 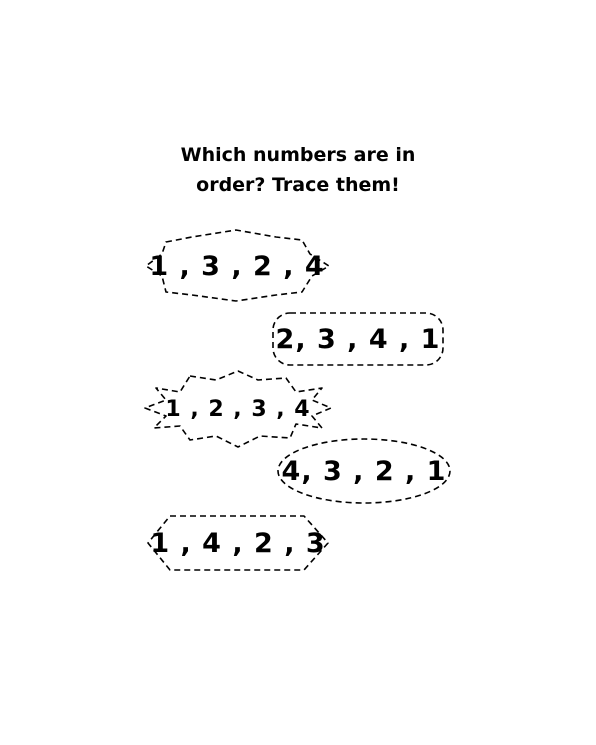 I want to click on sequence-1-frame: 1 , 3 , 2 , 4, so click(x=237, y=266).